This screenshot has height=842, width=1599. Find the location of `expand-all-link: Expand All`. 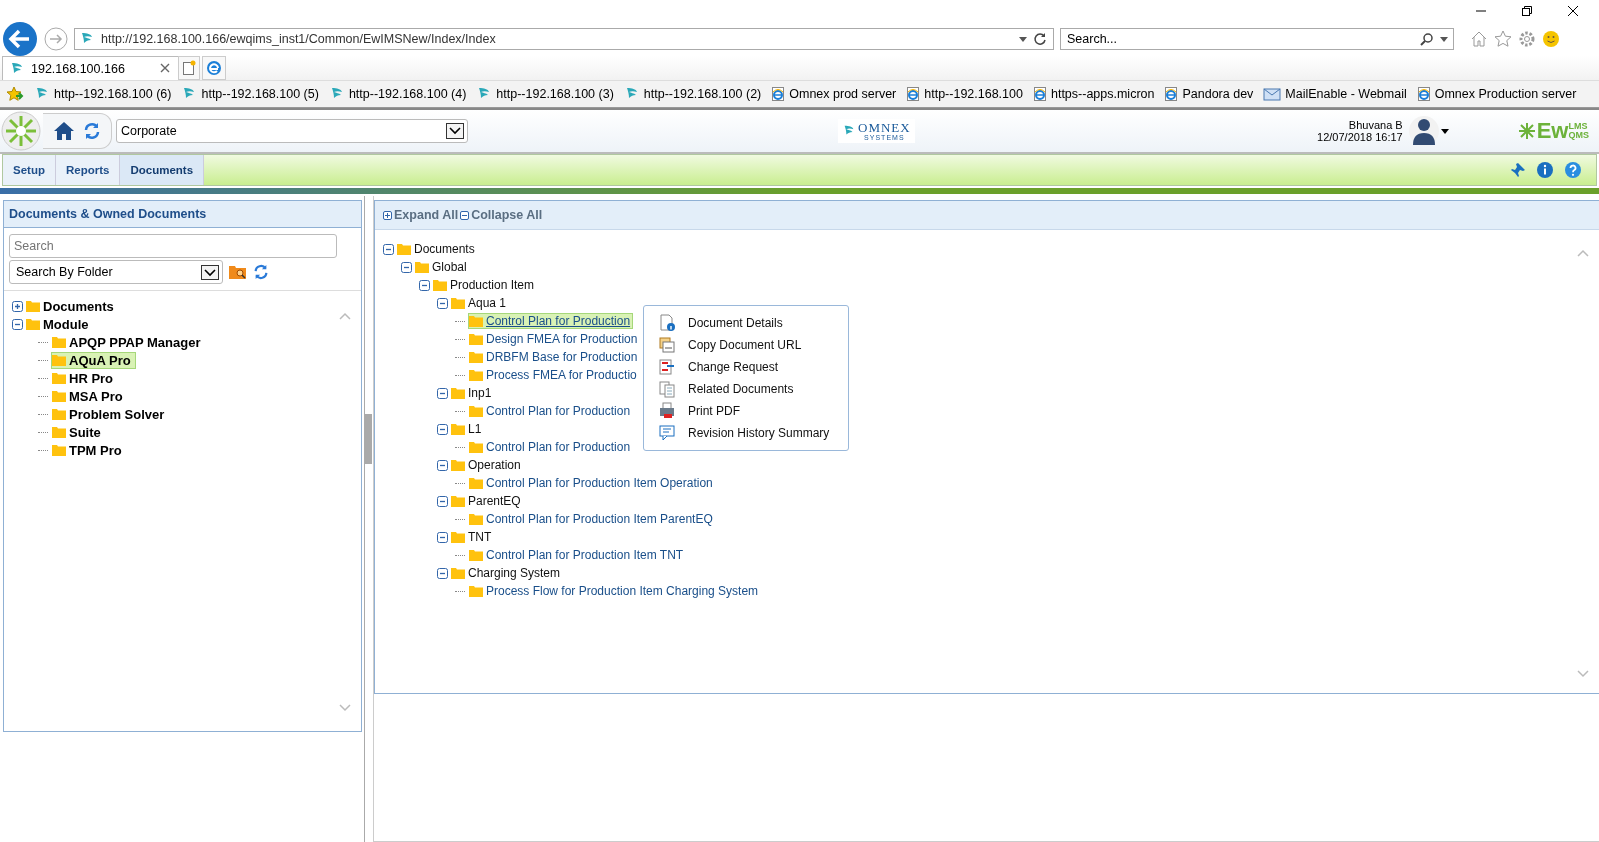

expand-all-link: Expand All is located at coordinates (421, 215).